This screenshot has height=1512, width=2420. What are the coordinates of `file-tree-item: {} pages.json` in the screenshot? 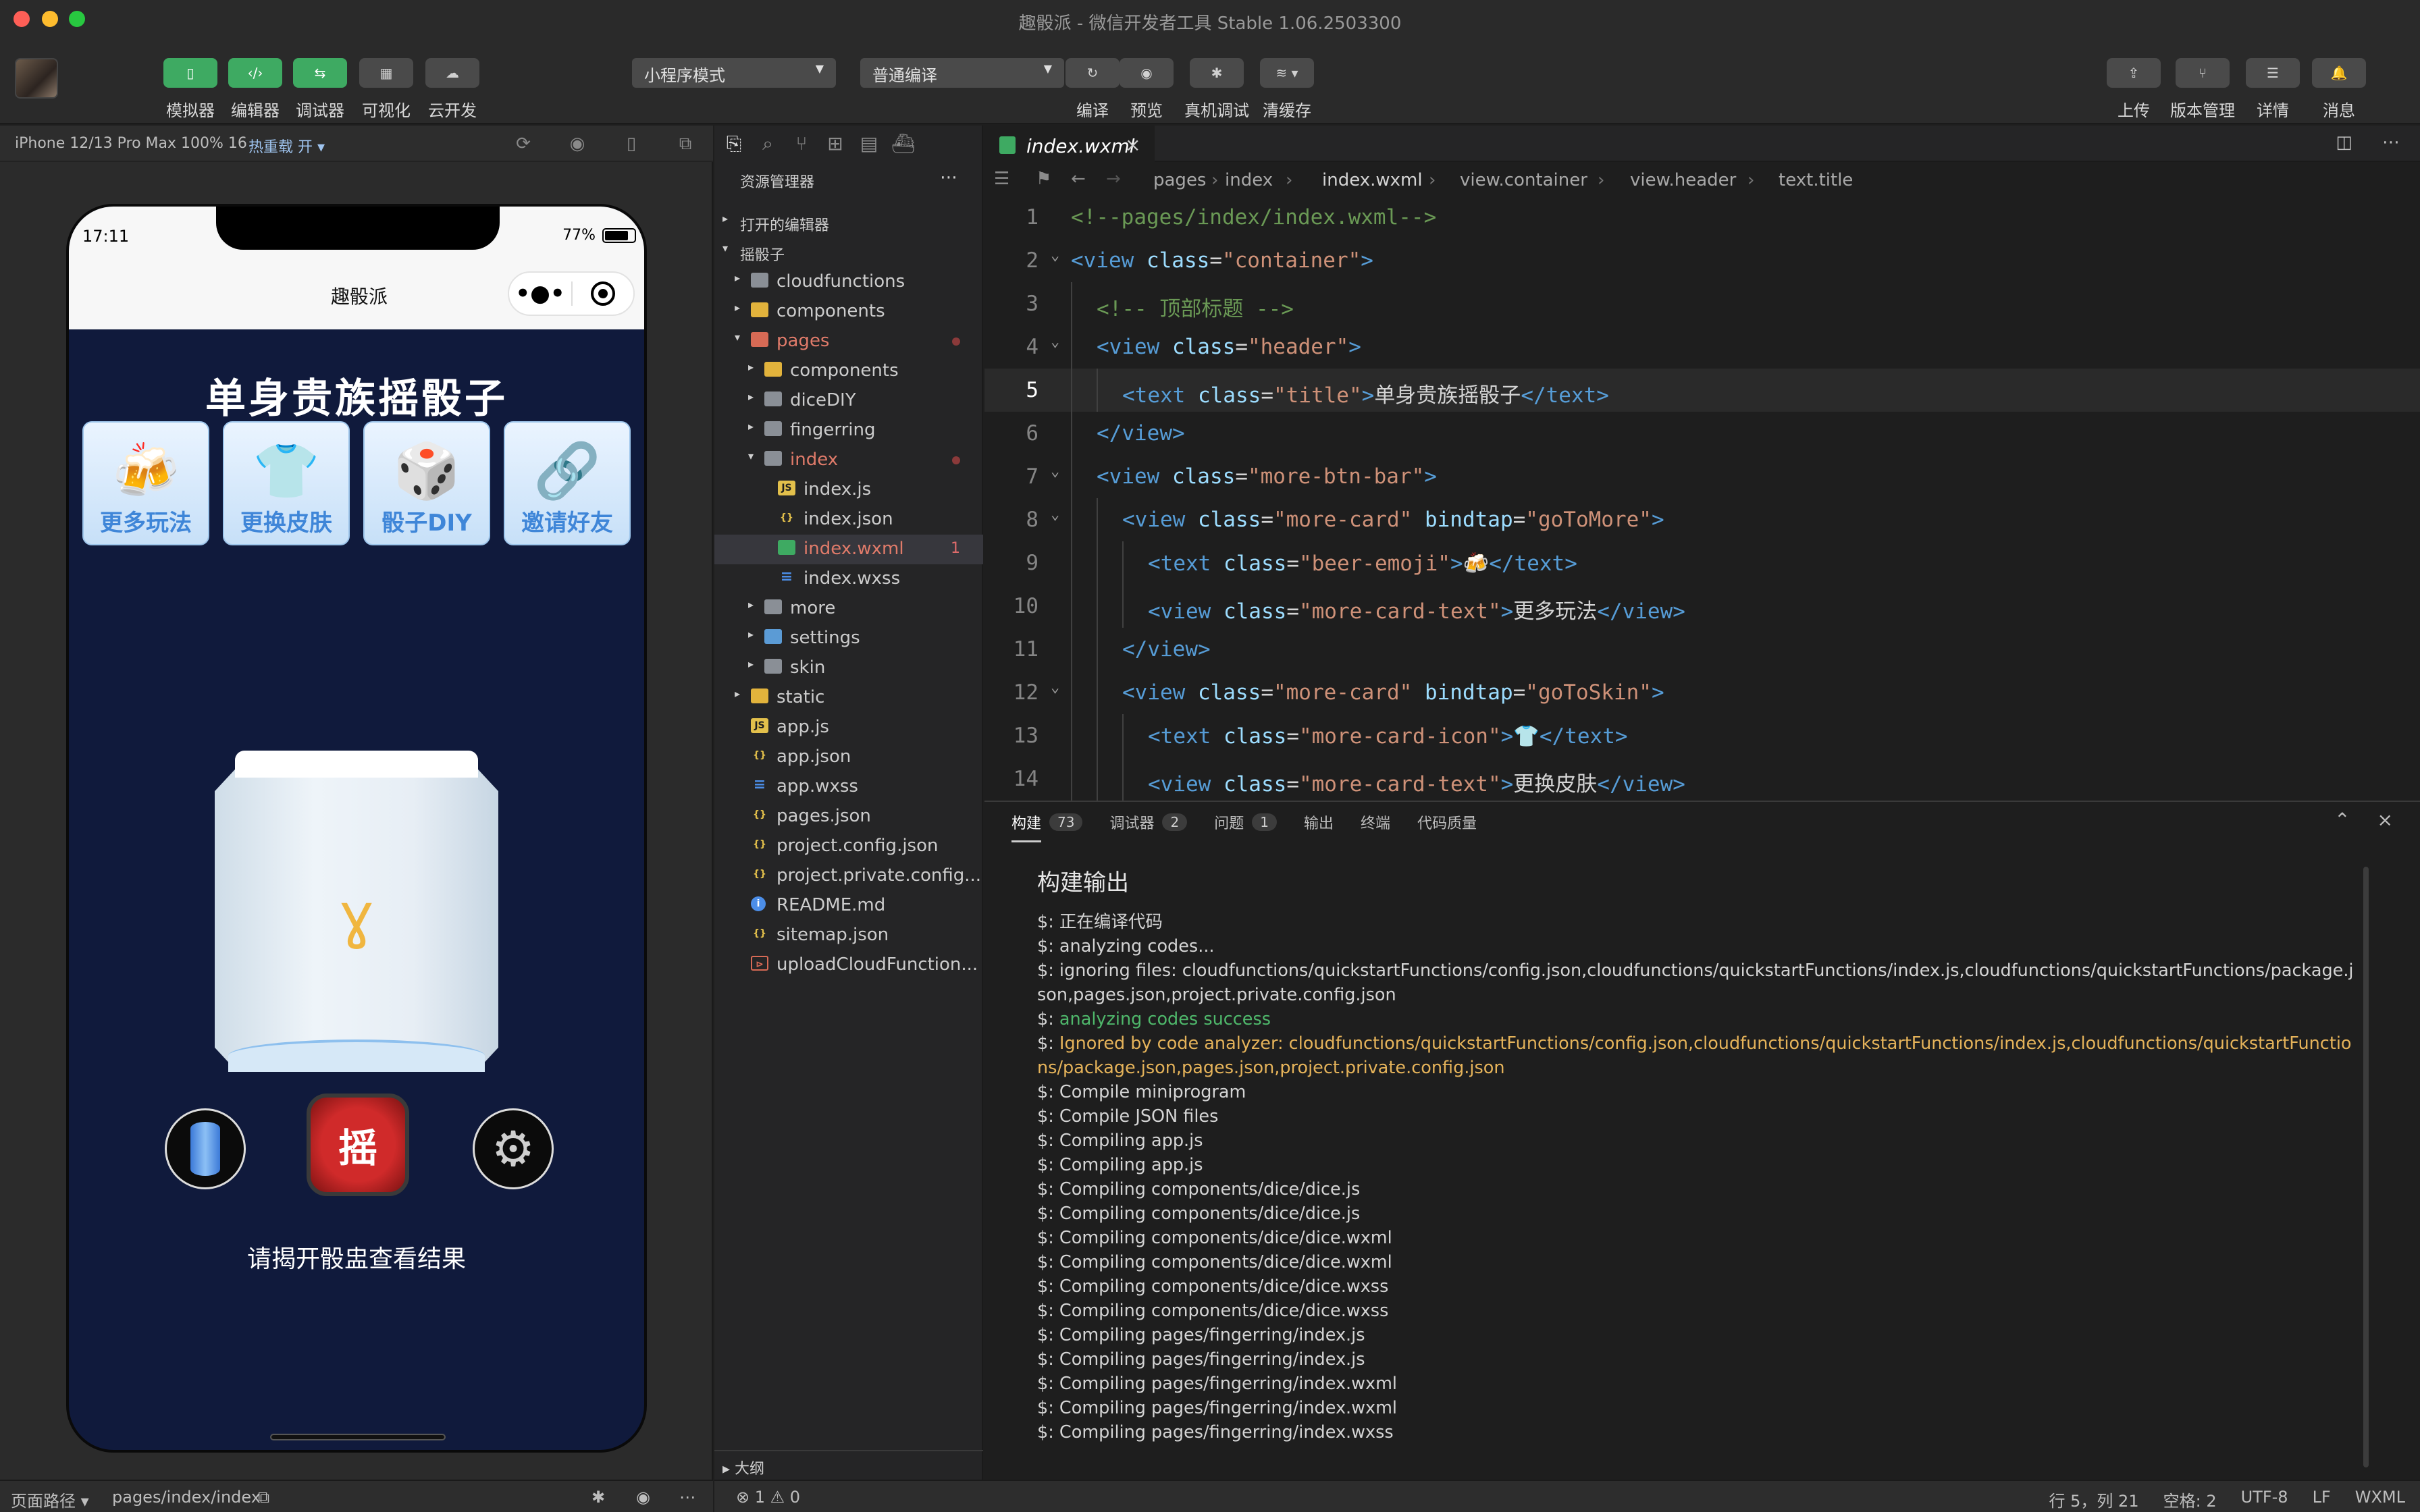 It's located at (848, 817).